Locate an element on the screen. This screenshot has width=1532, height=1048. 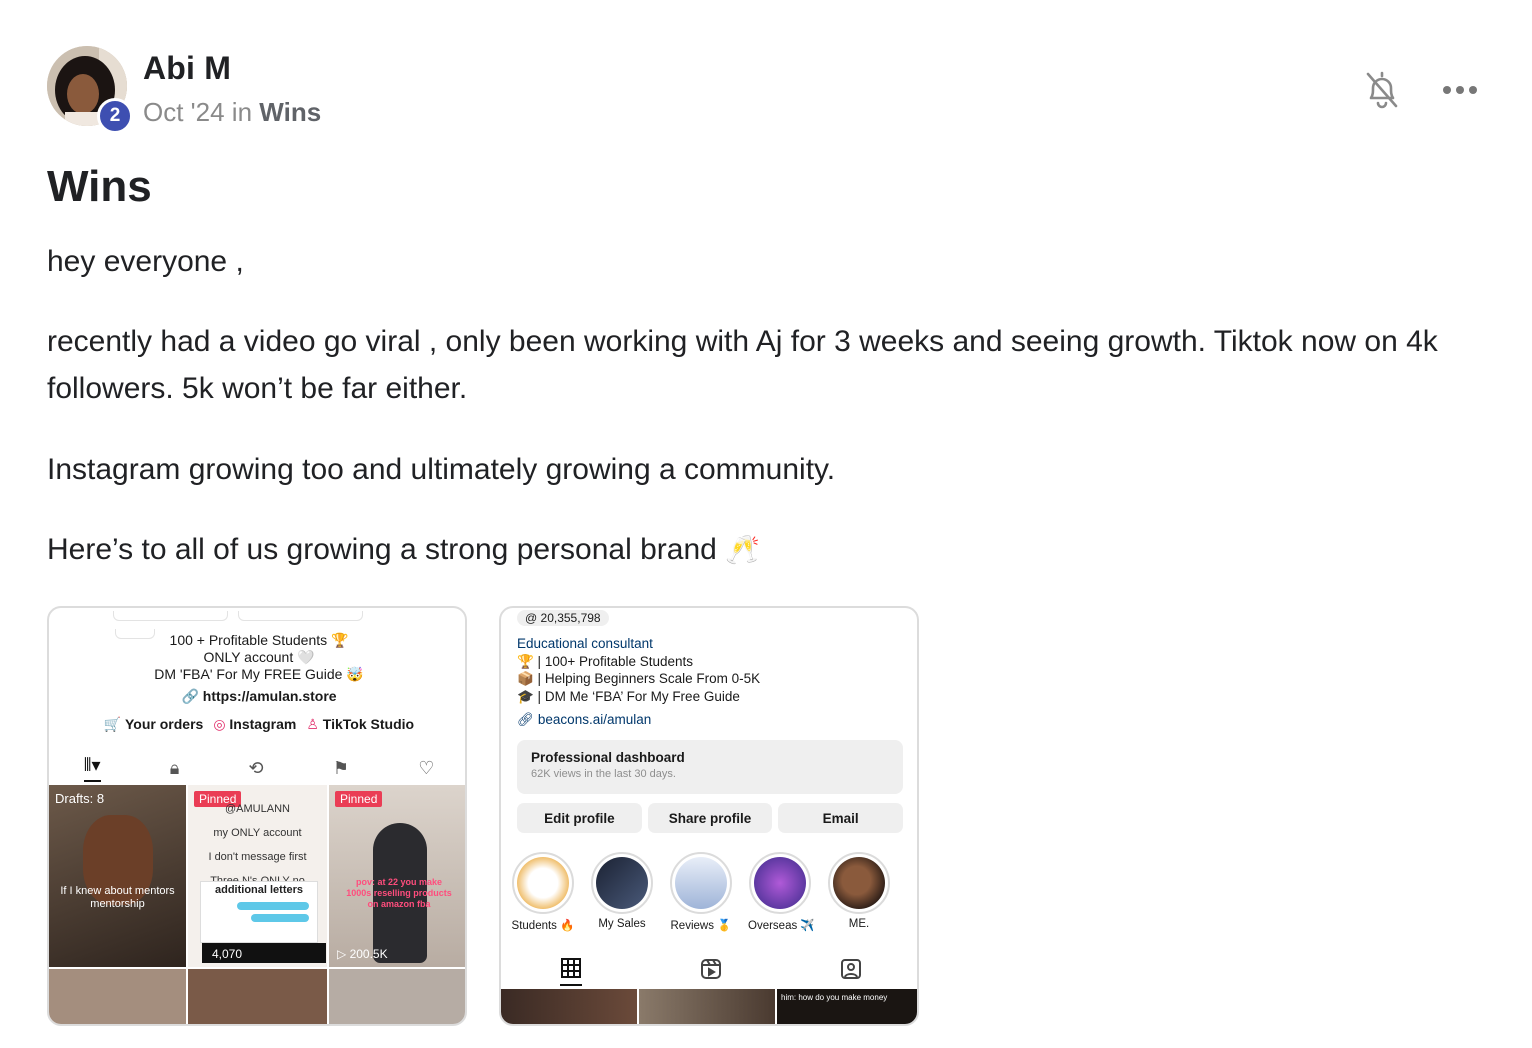
author-avatar-wrap: 2 is located at coordinates (90, 90).